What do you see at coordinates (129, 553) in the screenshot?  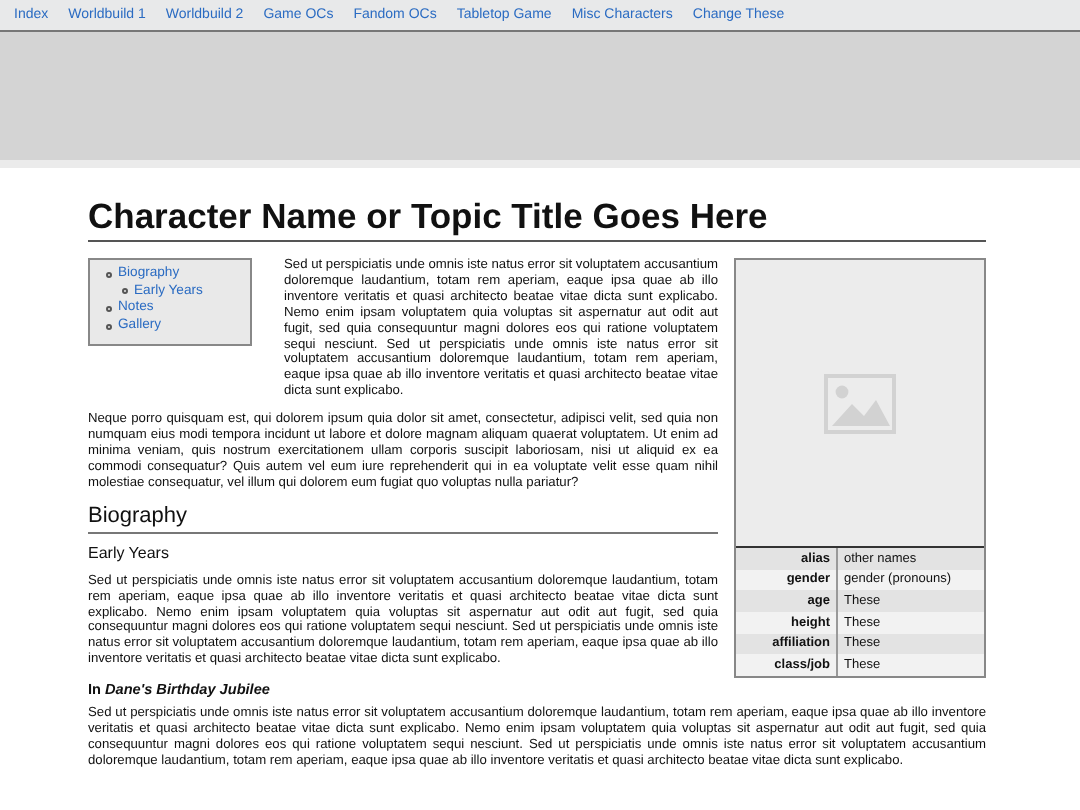 I see `subsection-heading: Early Years` at bounding box center [129, 553].